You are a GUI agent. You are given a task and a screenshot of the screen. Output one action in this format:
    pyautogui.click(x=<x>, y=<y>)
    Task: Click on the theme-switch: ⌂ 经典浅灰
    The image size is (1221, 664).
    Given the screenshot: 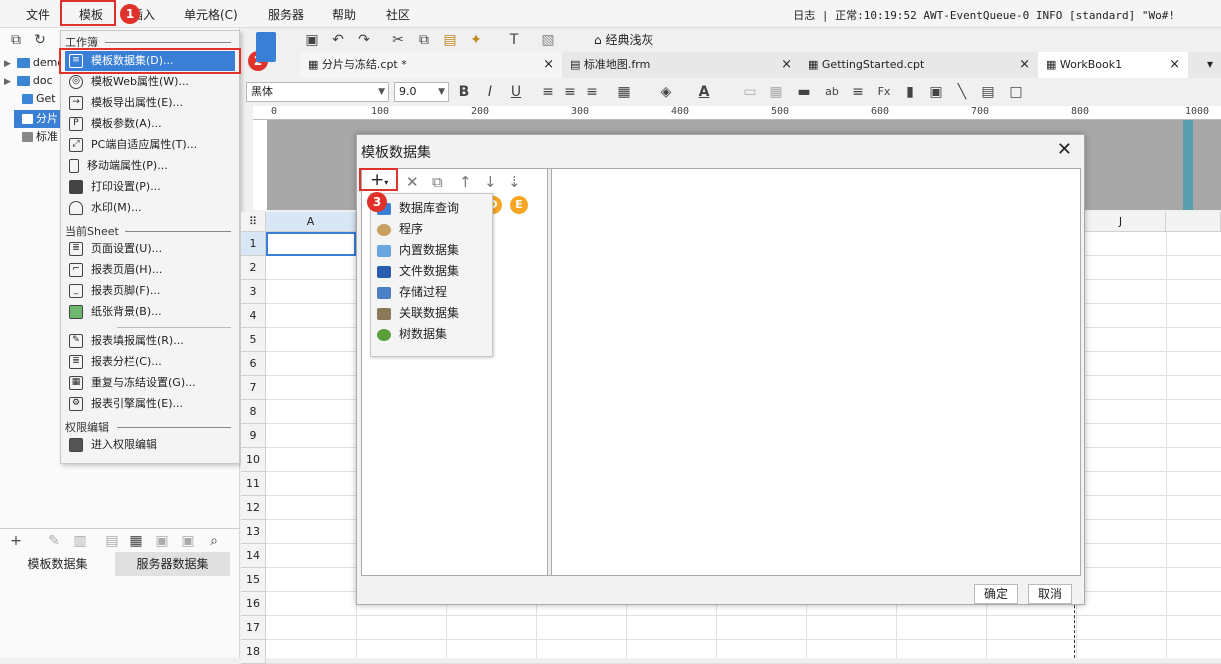 What is the action you would take?
    pyautogui.click(x=623, y=39)
    